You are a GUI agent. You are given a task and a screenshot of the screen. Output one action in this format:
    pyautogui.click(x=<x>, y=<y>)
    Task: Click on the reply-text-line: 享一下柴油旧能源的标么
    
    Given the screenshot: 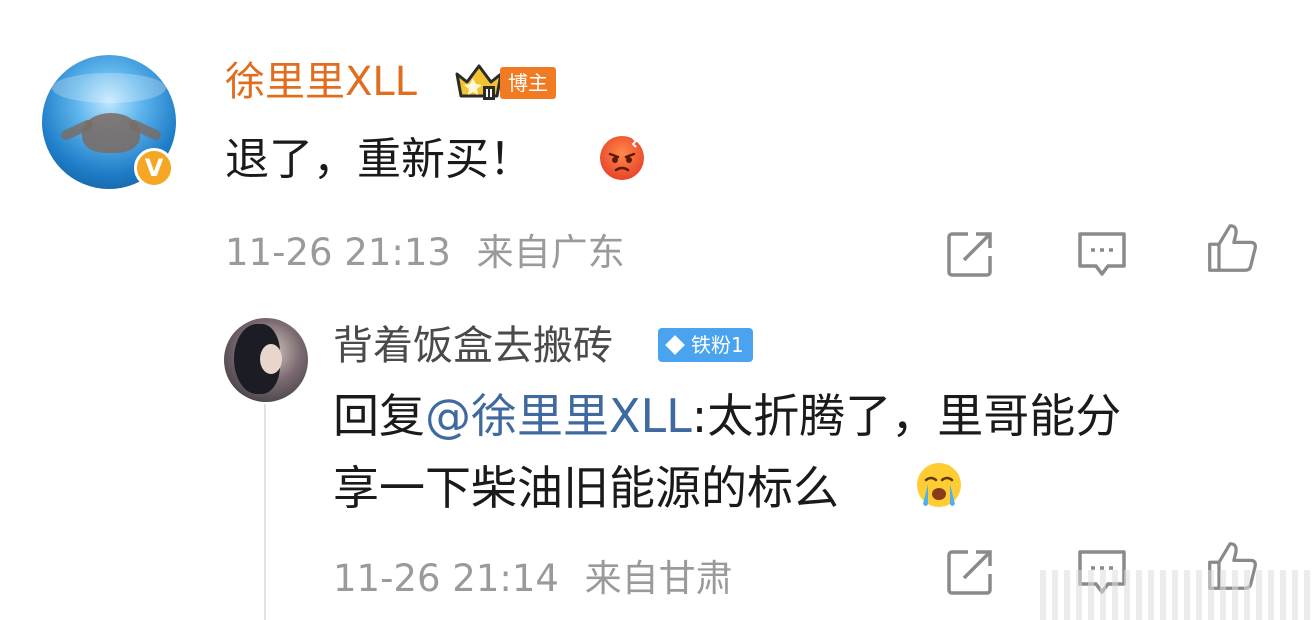 What is the action you would take?
    pyautogui.click(x=586, y=488)
    